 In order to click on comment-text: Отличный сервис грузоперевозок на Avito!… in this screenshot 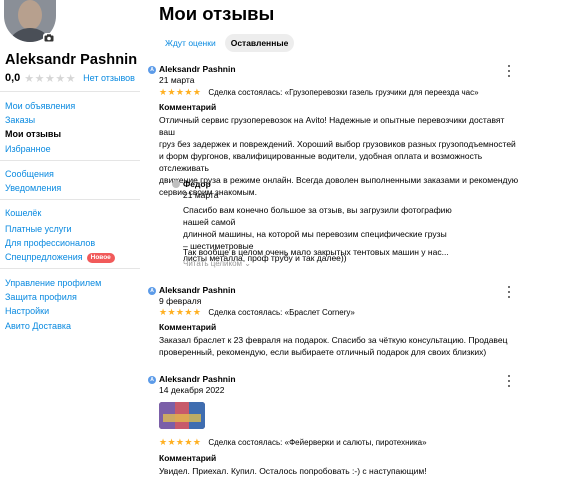, I will do `click(339, 156)`.